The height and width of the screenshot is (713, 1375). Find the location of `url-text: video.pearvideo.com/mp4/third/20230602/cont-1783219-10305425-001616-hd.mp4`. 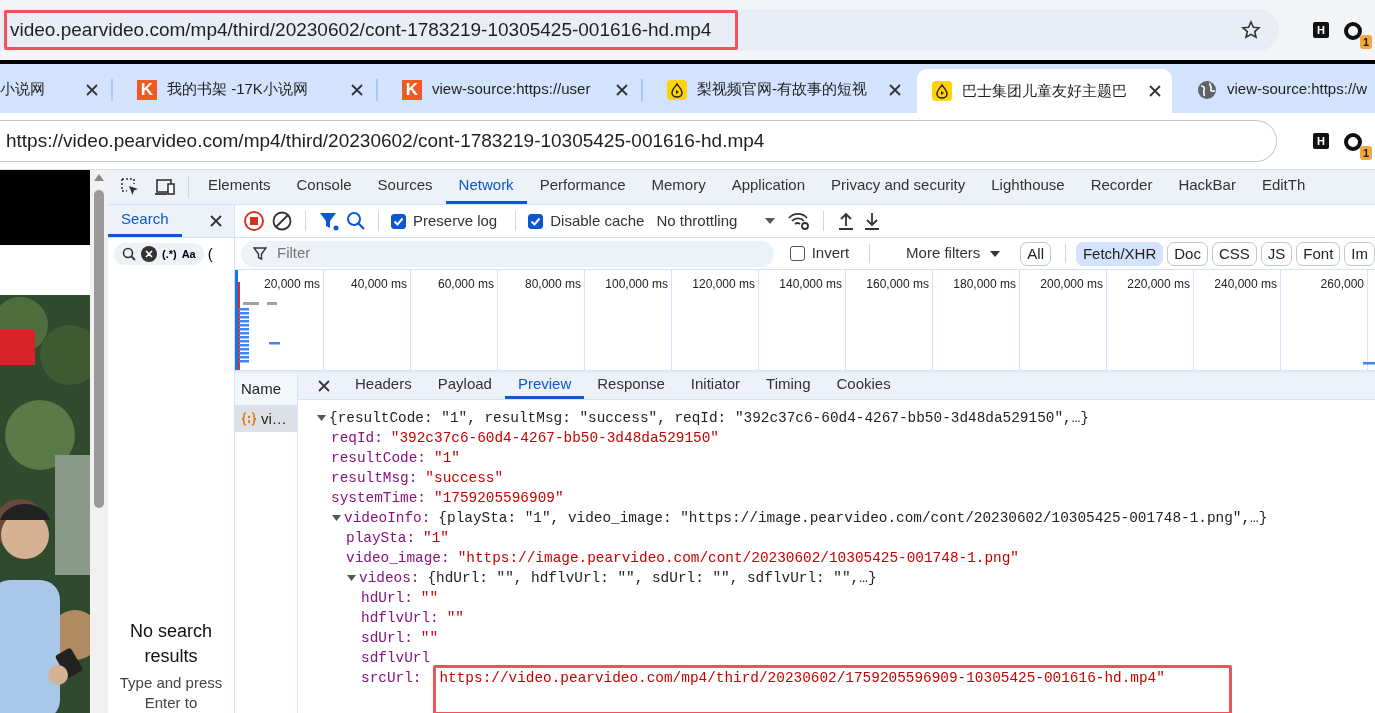

url-text: video.pearvideo.com/mp4/third/20230602/cont-1783219-10305425-001616-hd.mp4 is located at coordinates (371, 30).